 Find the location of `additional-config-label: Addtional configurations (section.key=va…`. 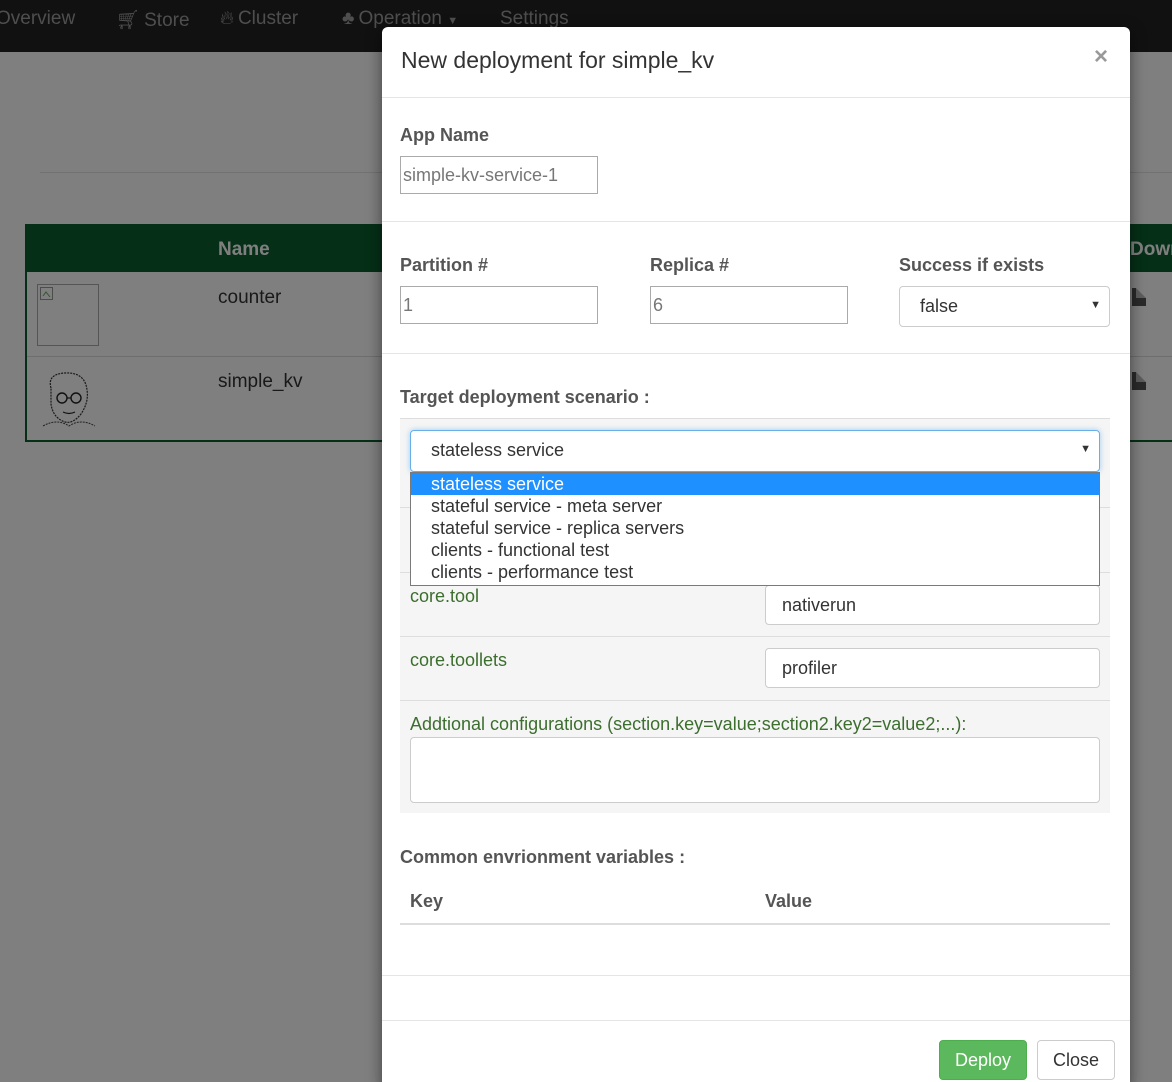

additional-config-label: Addtional configurations (section.key=va… is located at coordinates (688, 724).